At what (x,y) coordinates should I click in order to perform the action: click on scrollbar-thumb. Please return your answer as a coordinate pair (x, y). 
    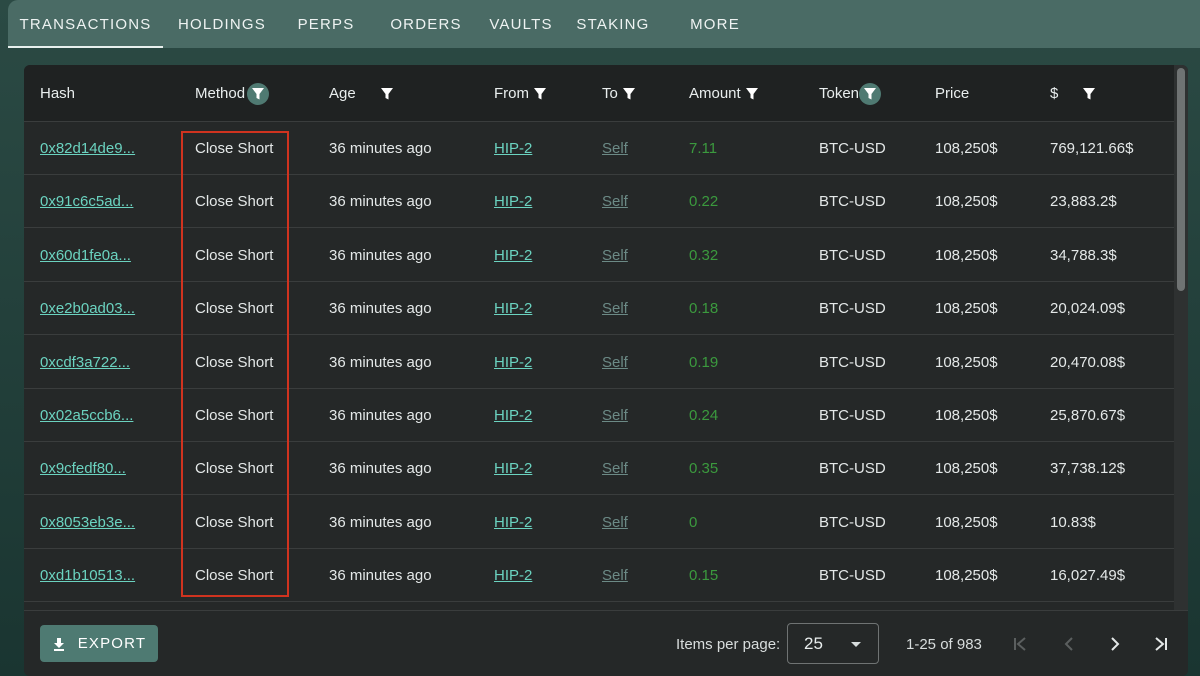
    Looking at the image, I should click on (1181, 179).